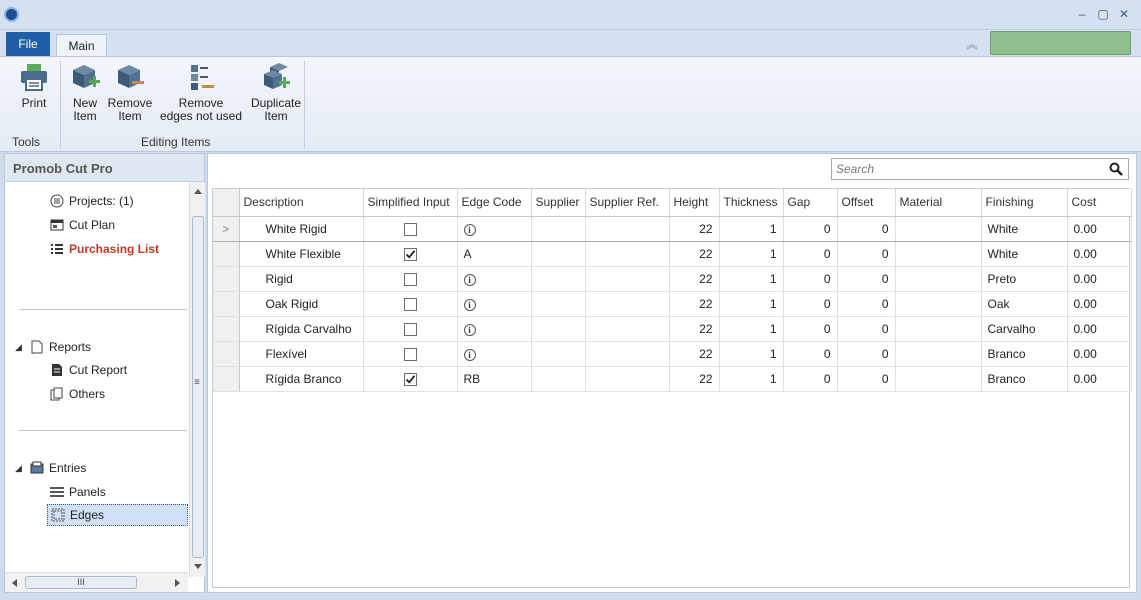  I want to click on tree-item-edges: Edges, so click(117, 515).